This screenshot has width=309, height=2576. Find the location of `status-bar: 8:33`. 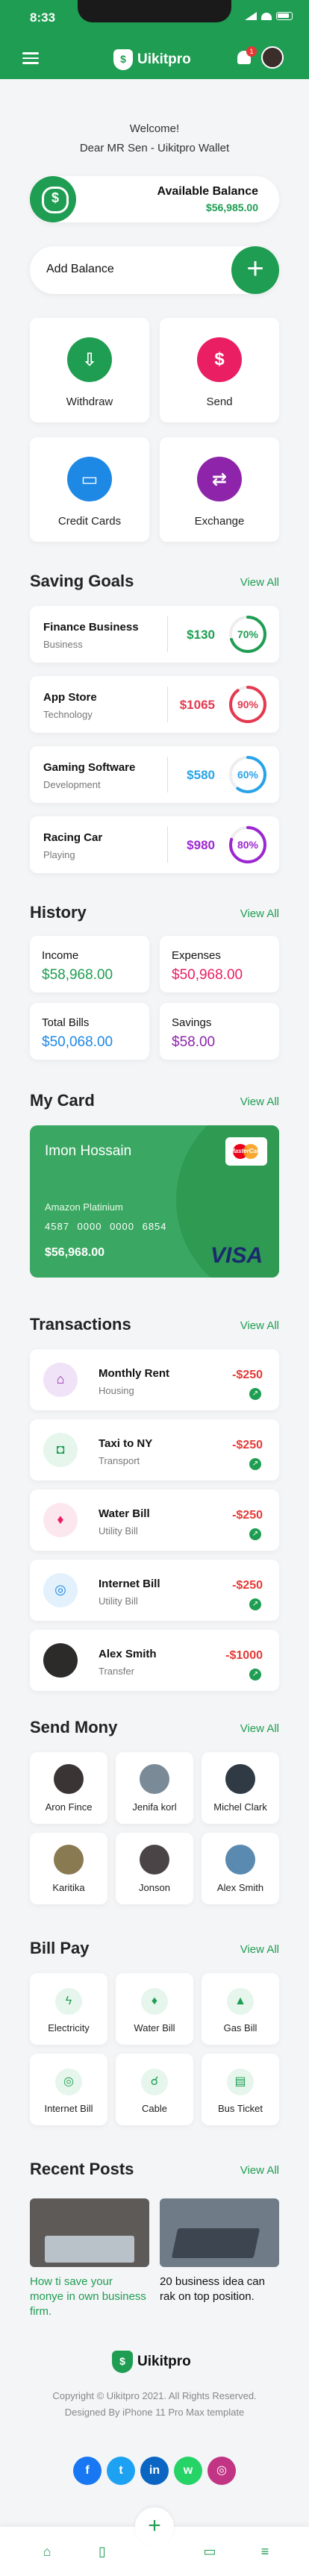

status-bar: 8:33 is located at coordinates (154, 17).